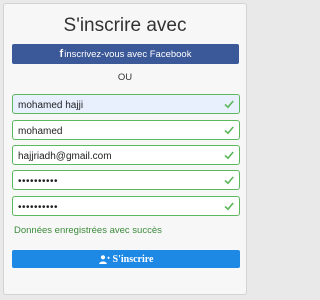  I want to click on submit-label: S'inscrire, so click(133, 259).